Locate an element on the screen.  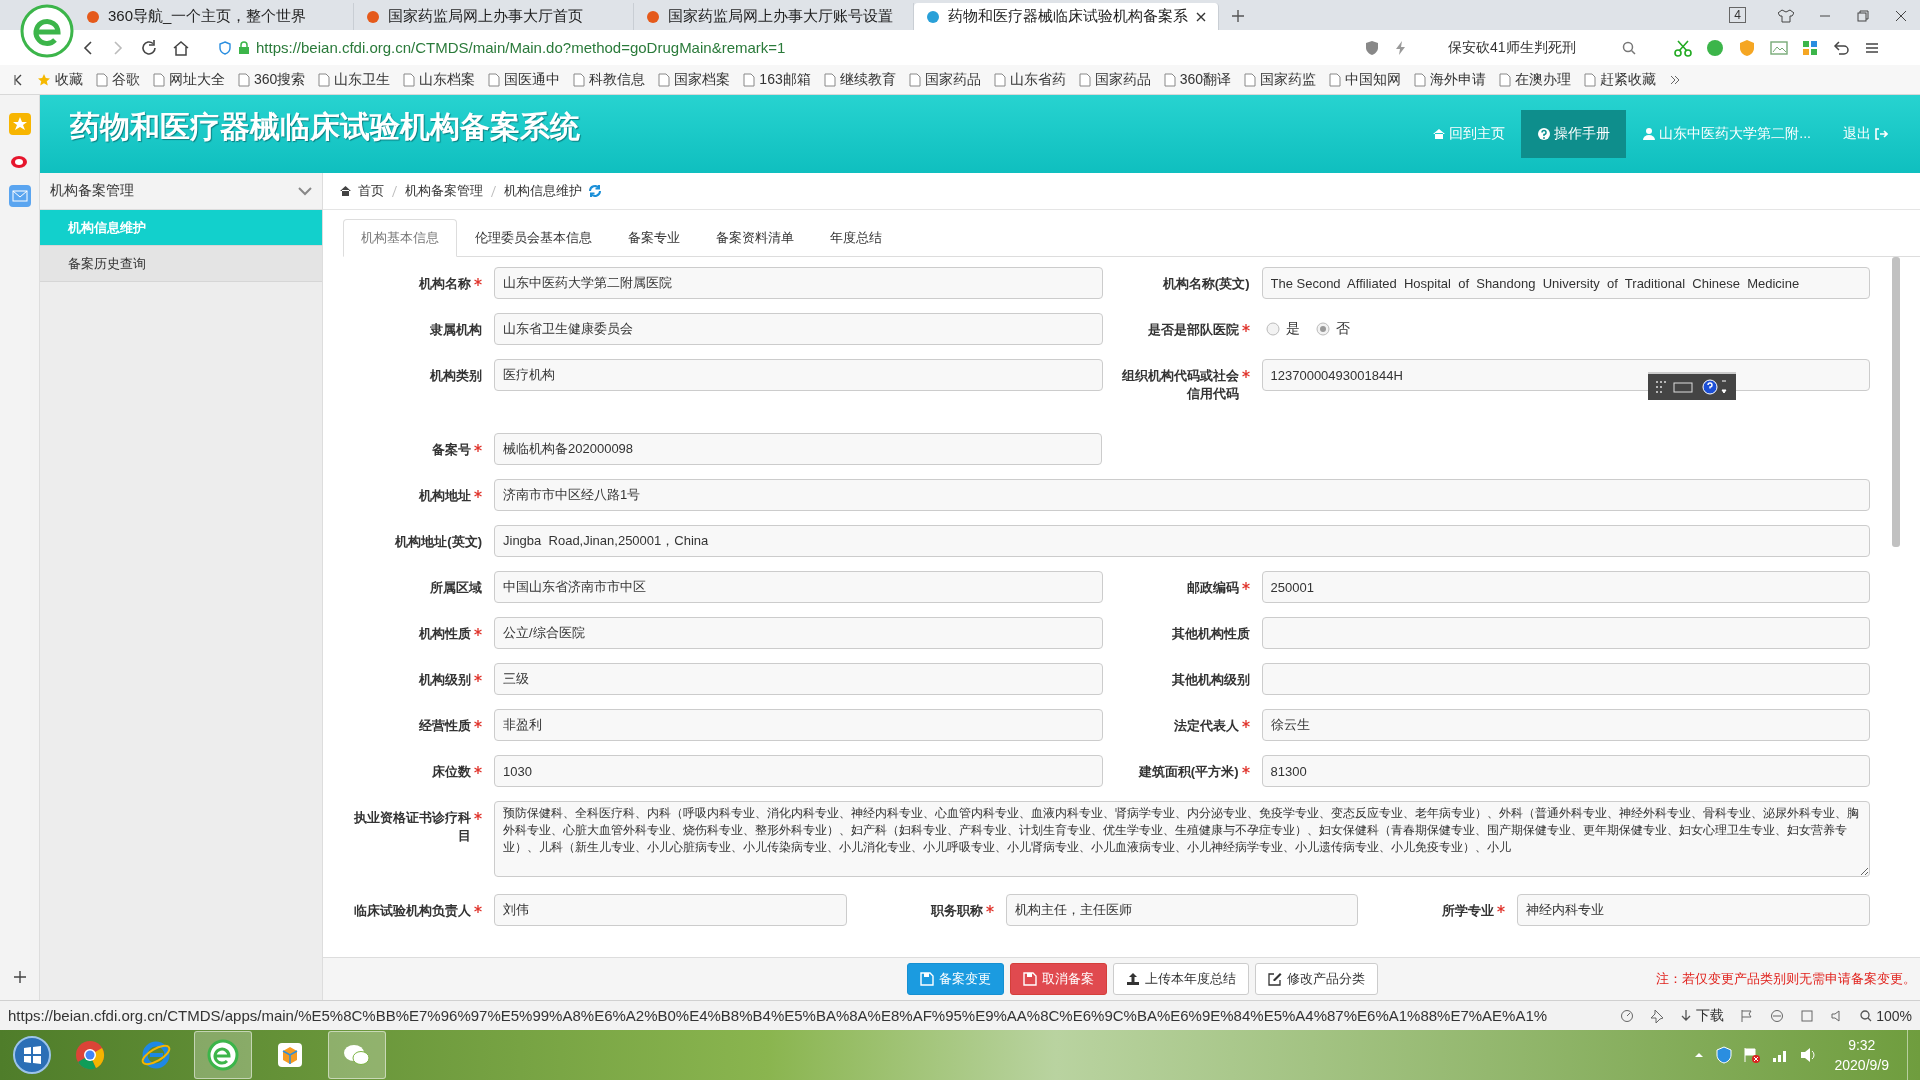
bookmark-item: 继续教育 is located at coordinates (859, 79).